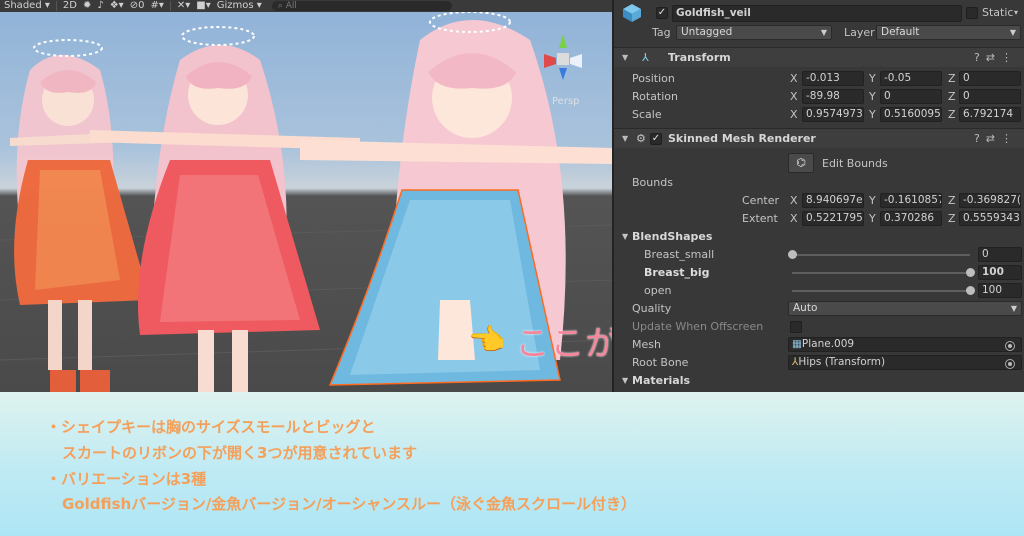 This screenshot has width=1024, height=536. I want to click on static-dropdown-icon: ▾, so click(1016, 13).